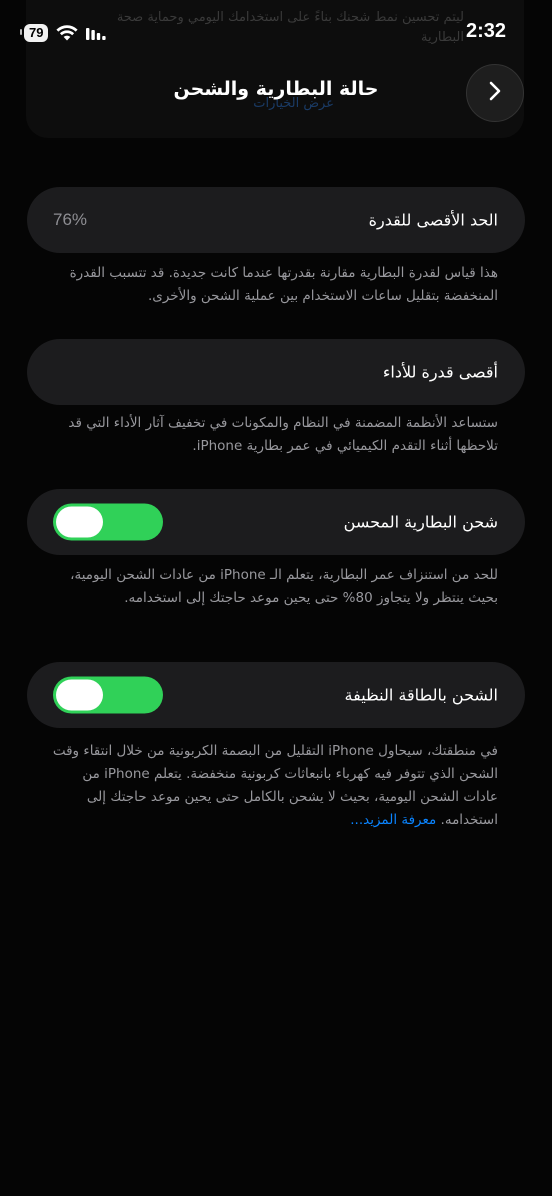 The width and height of the screenshot is (552, 1196). Describe the element at coordinates (421, 695) in the screenshot. I see `clean-energy-label: الشحن بالطاقة النظيفة` at that location.